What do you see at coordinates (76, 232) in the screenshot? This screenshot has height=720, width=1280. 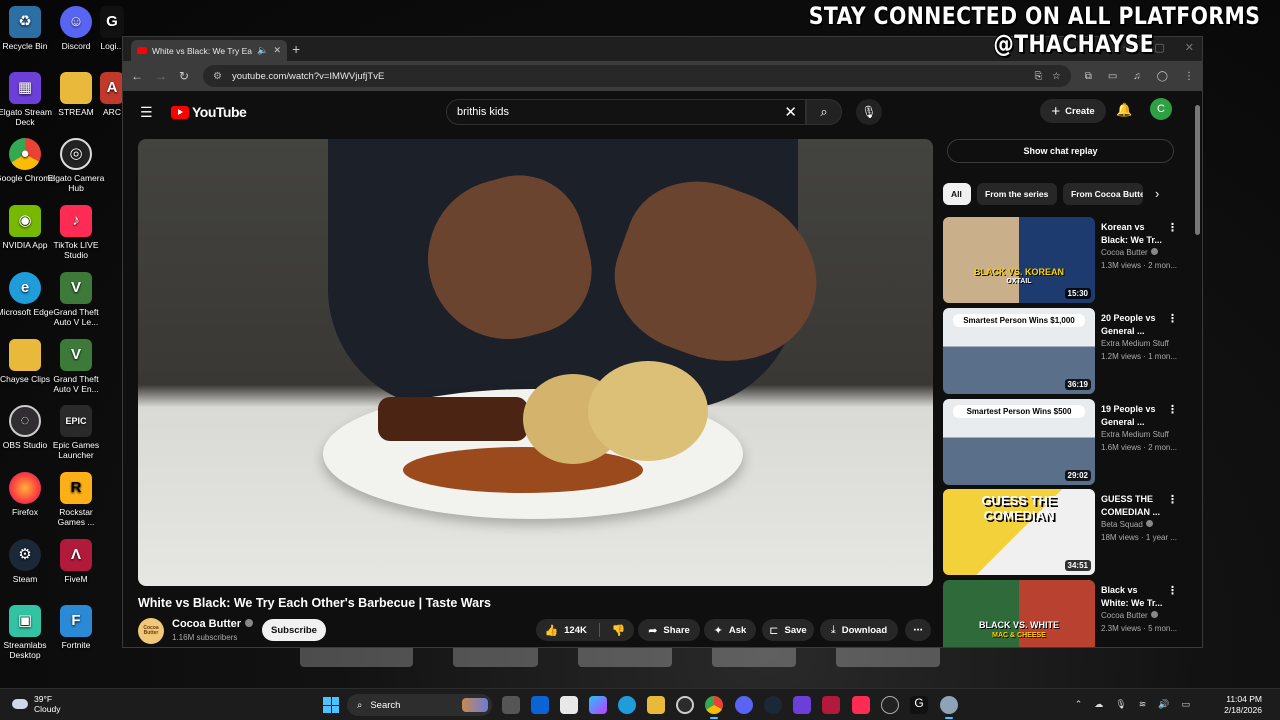 I see `desktop-icon-tiktok-live: ♪ TikTok LIVE Studio` at bounding box center [76, 232].